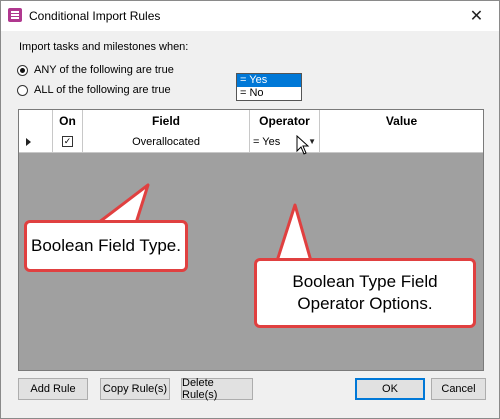  I want to click on header-row-selector, so click(36, 120).